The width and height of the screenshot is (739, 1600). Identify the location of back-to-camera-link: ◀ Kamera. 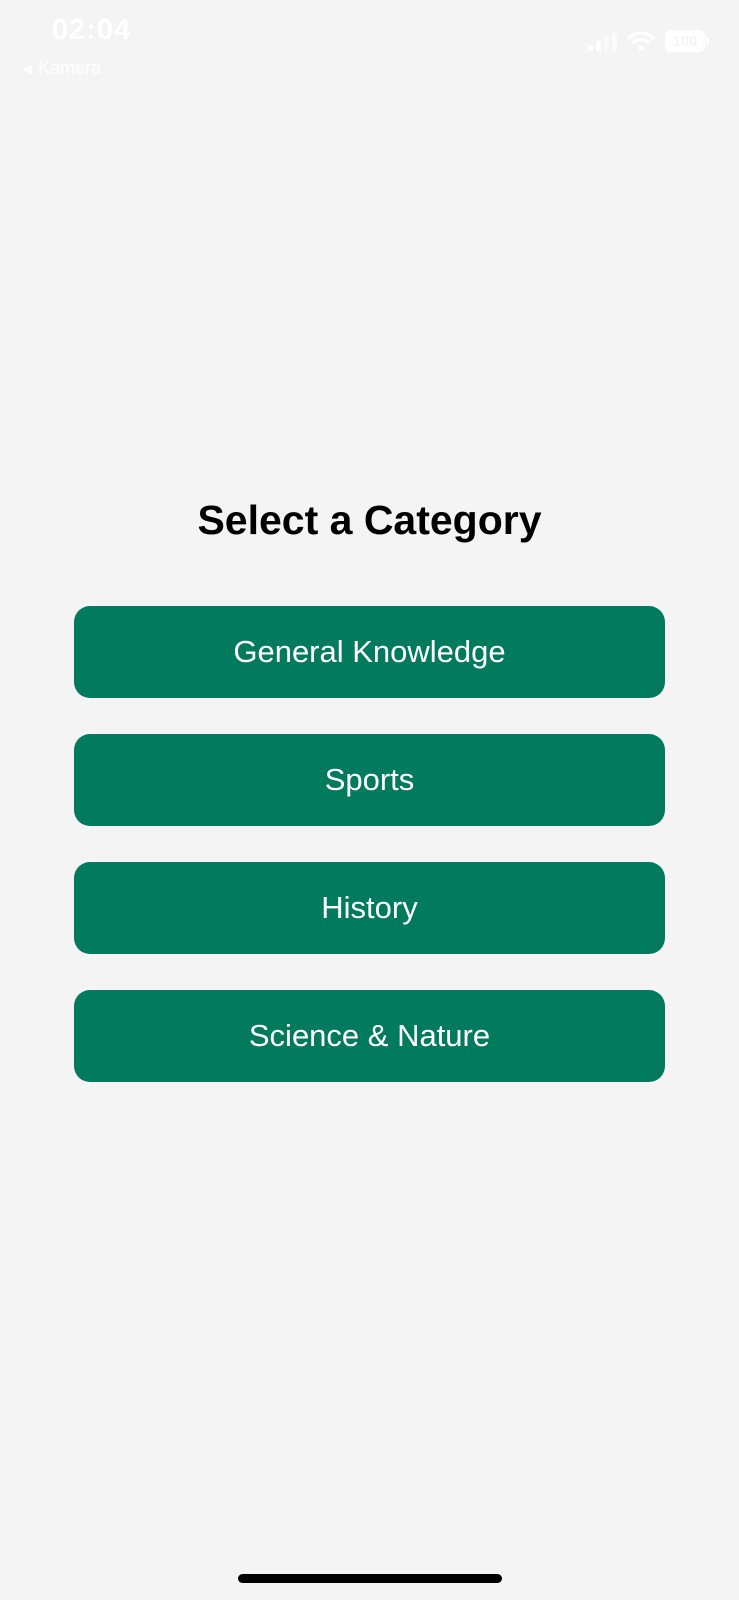
(61, 68).